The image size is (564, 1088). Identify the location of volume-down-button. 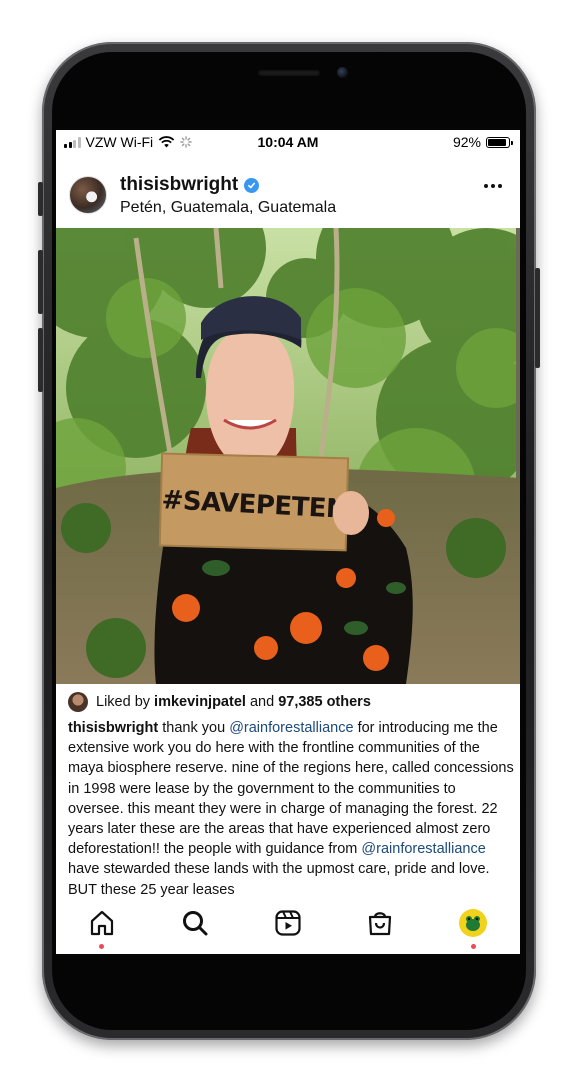
(40, 360).